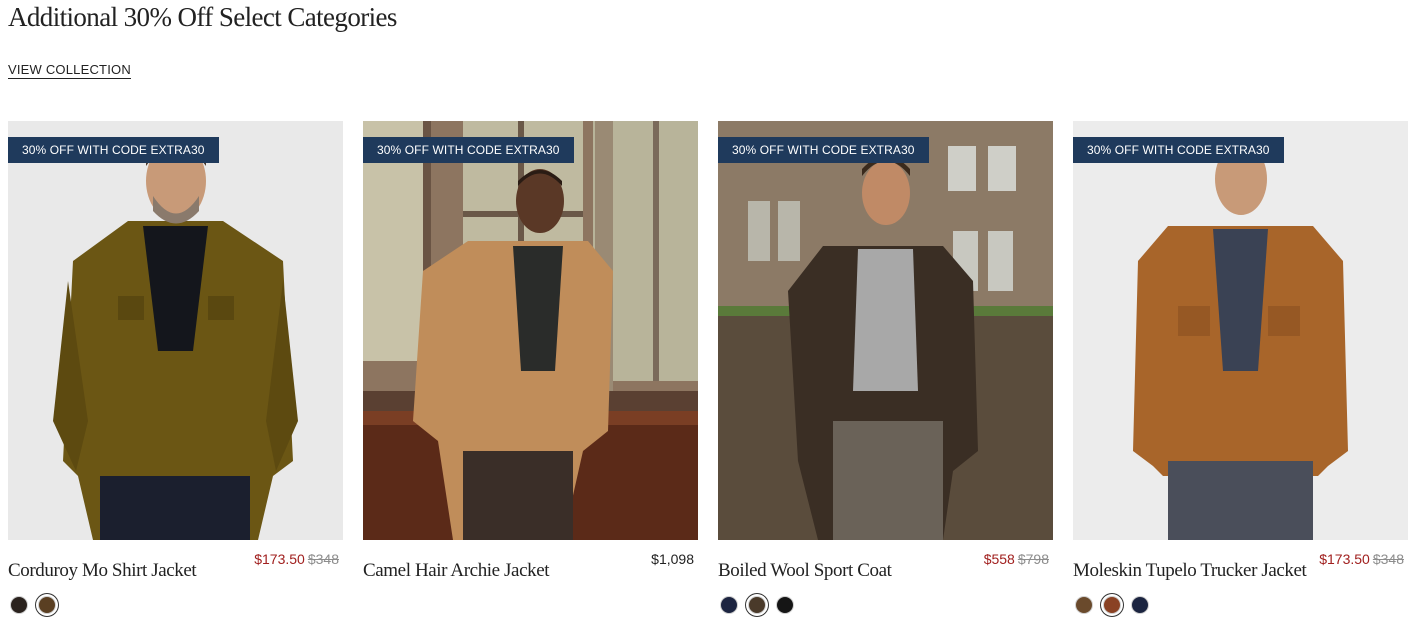 The width and height of the screenshot is (1421, 618). I want to click on product-price: $1,098, so click(672, 559).